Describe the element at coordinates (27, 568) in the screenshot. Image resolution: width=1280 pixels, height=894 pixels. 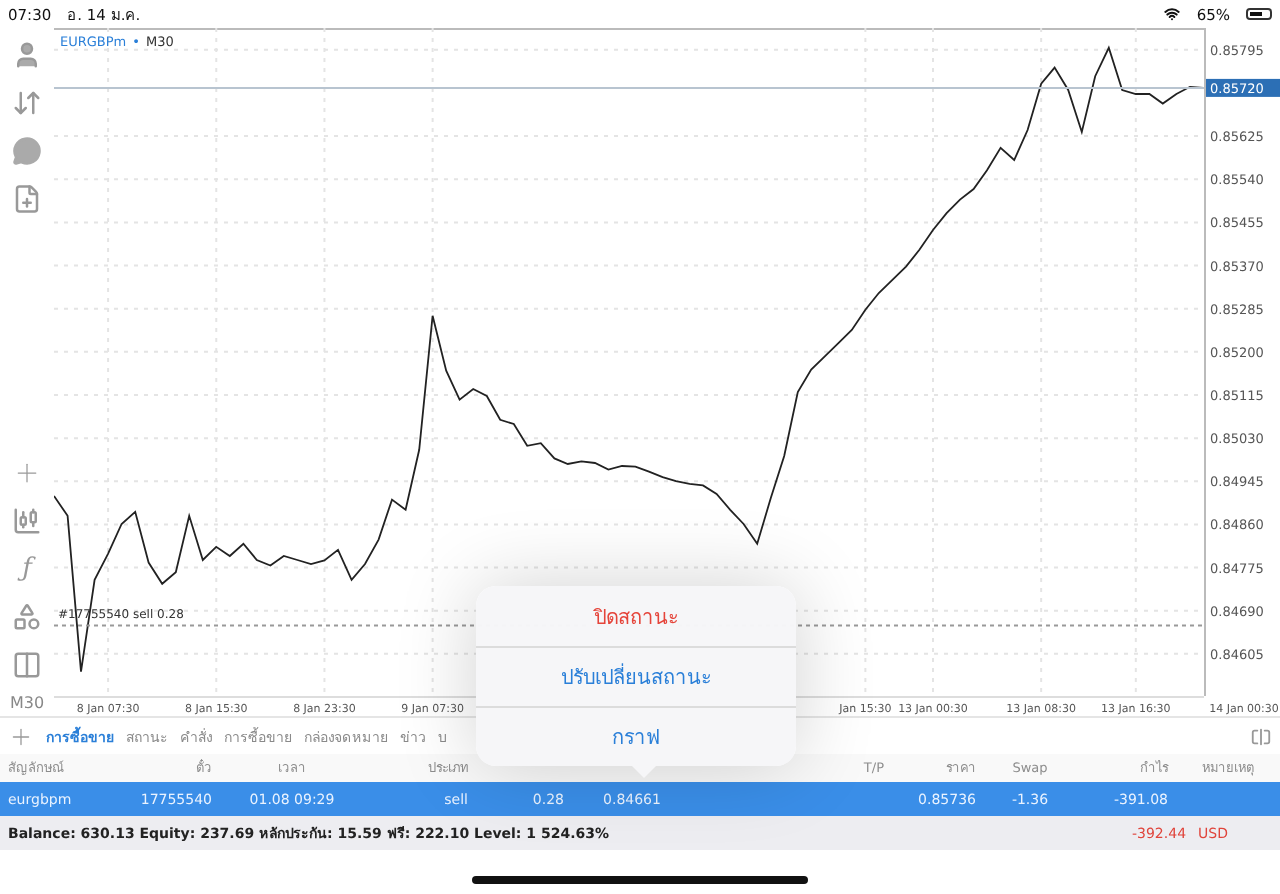
I see `indicator-button: ƒ` at that location.